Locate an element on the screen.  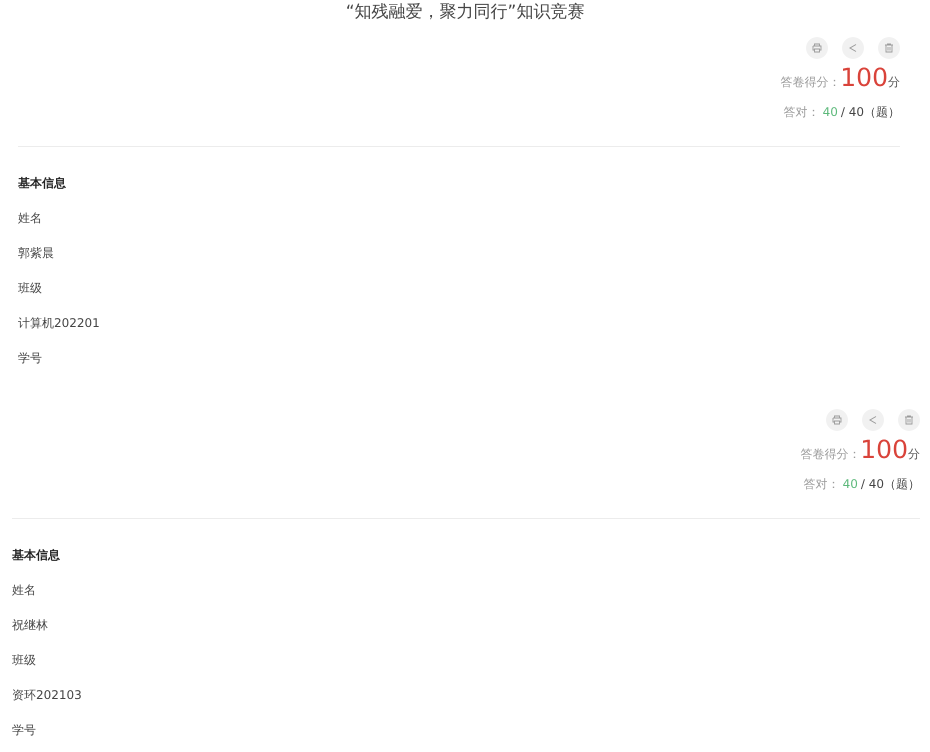
field-value: 资环202103 is located at coordinates (47, 695).